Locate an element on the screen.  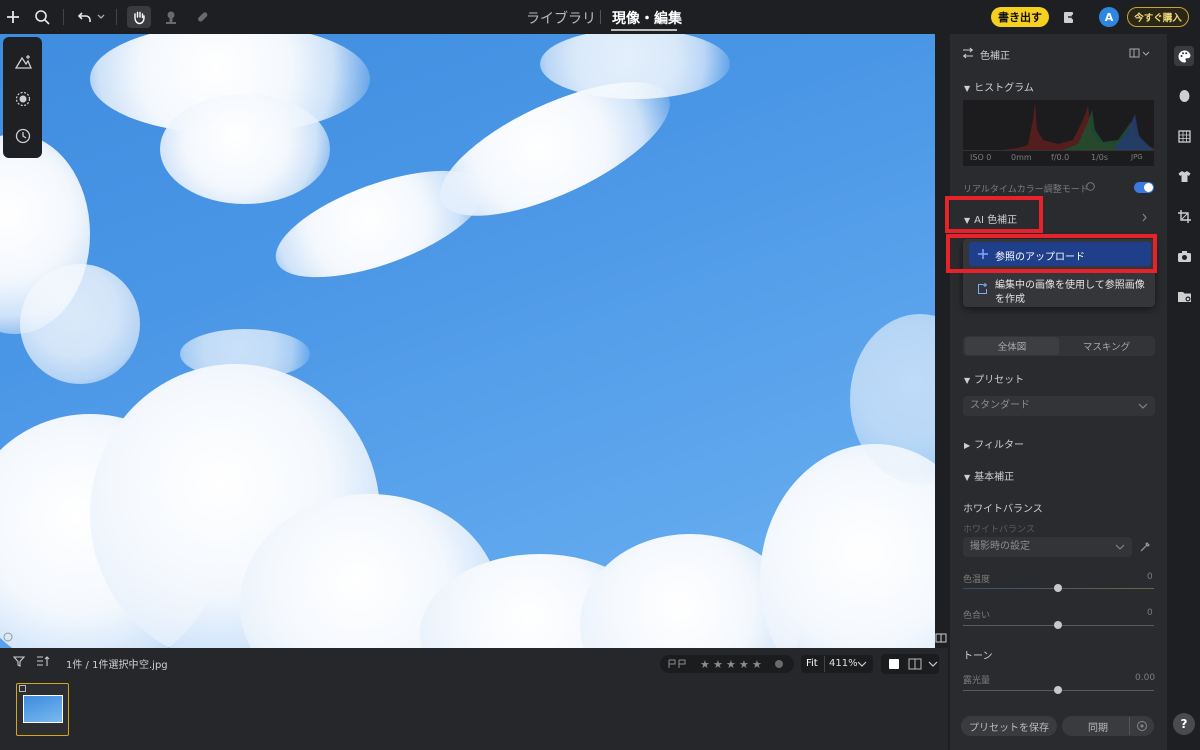
chevron-right-icon is located at coordinates (1144, 217).